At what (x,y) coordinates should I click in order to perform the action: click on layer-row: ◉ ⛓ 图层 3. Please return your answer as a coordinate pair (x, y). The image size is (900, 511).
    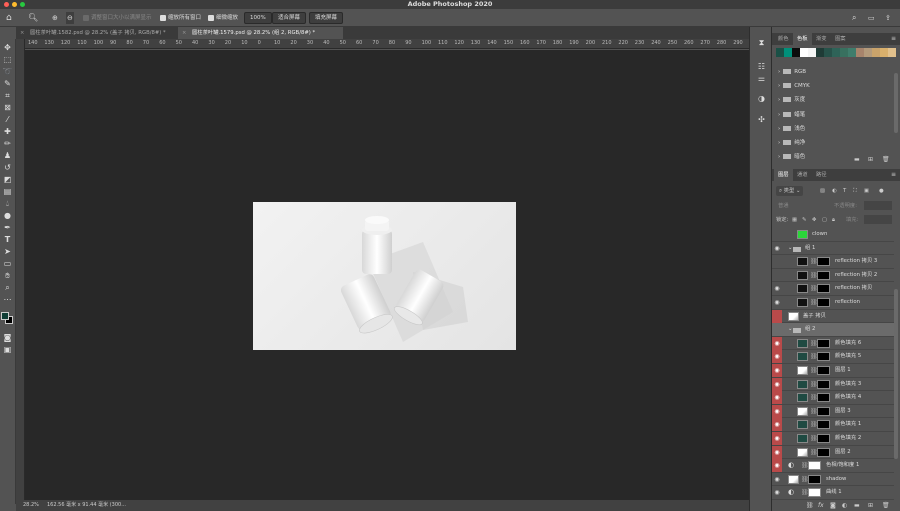
    Looking at the image, I should click on (833, 411).